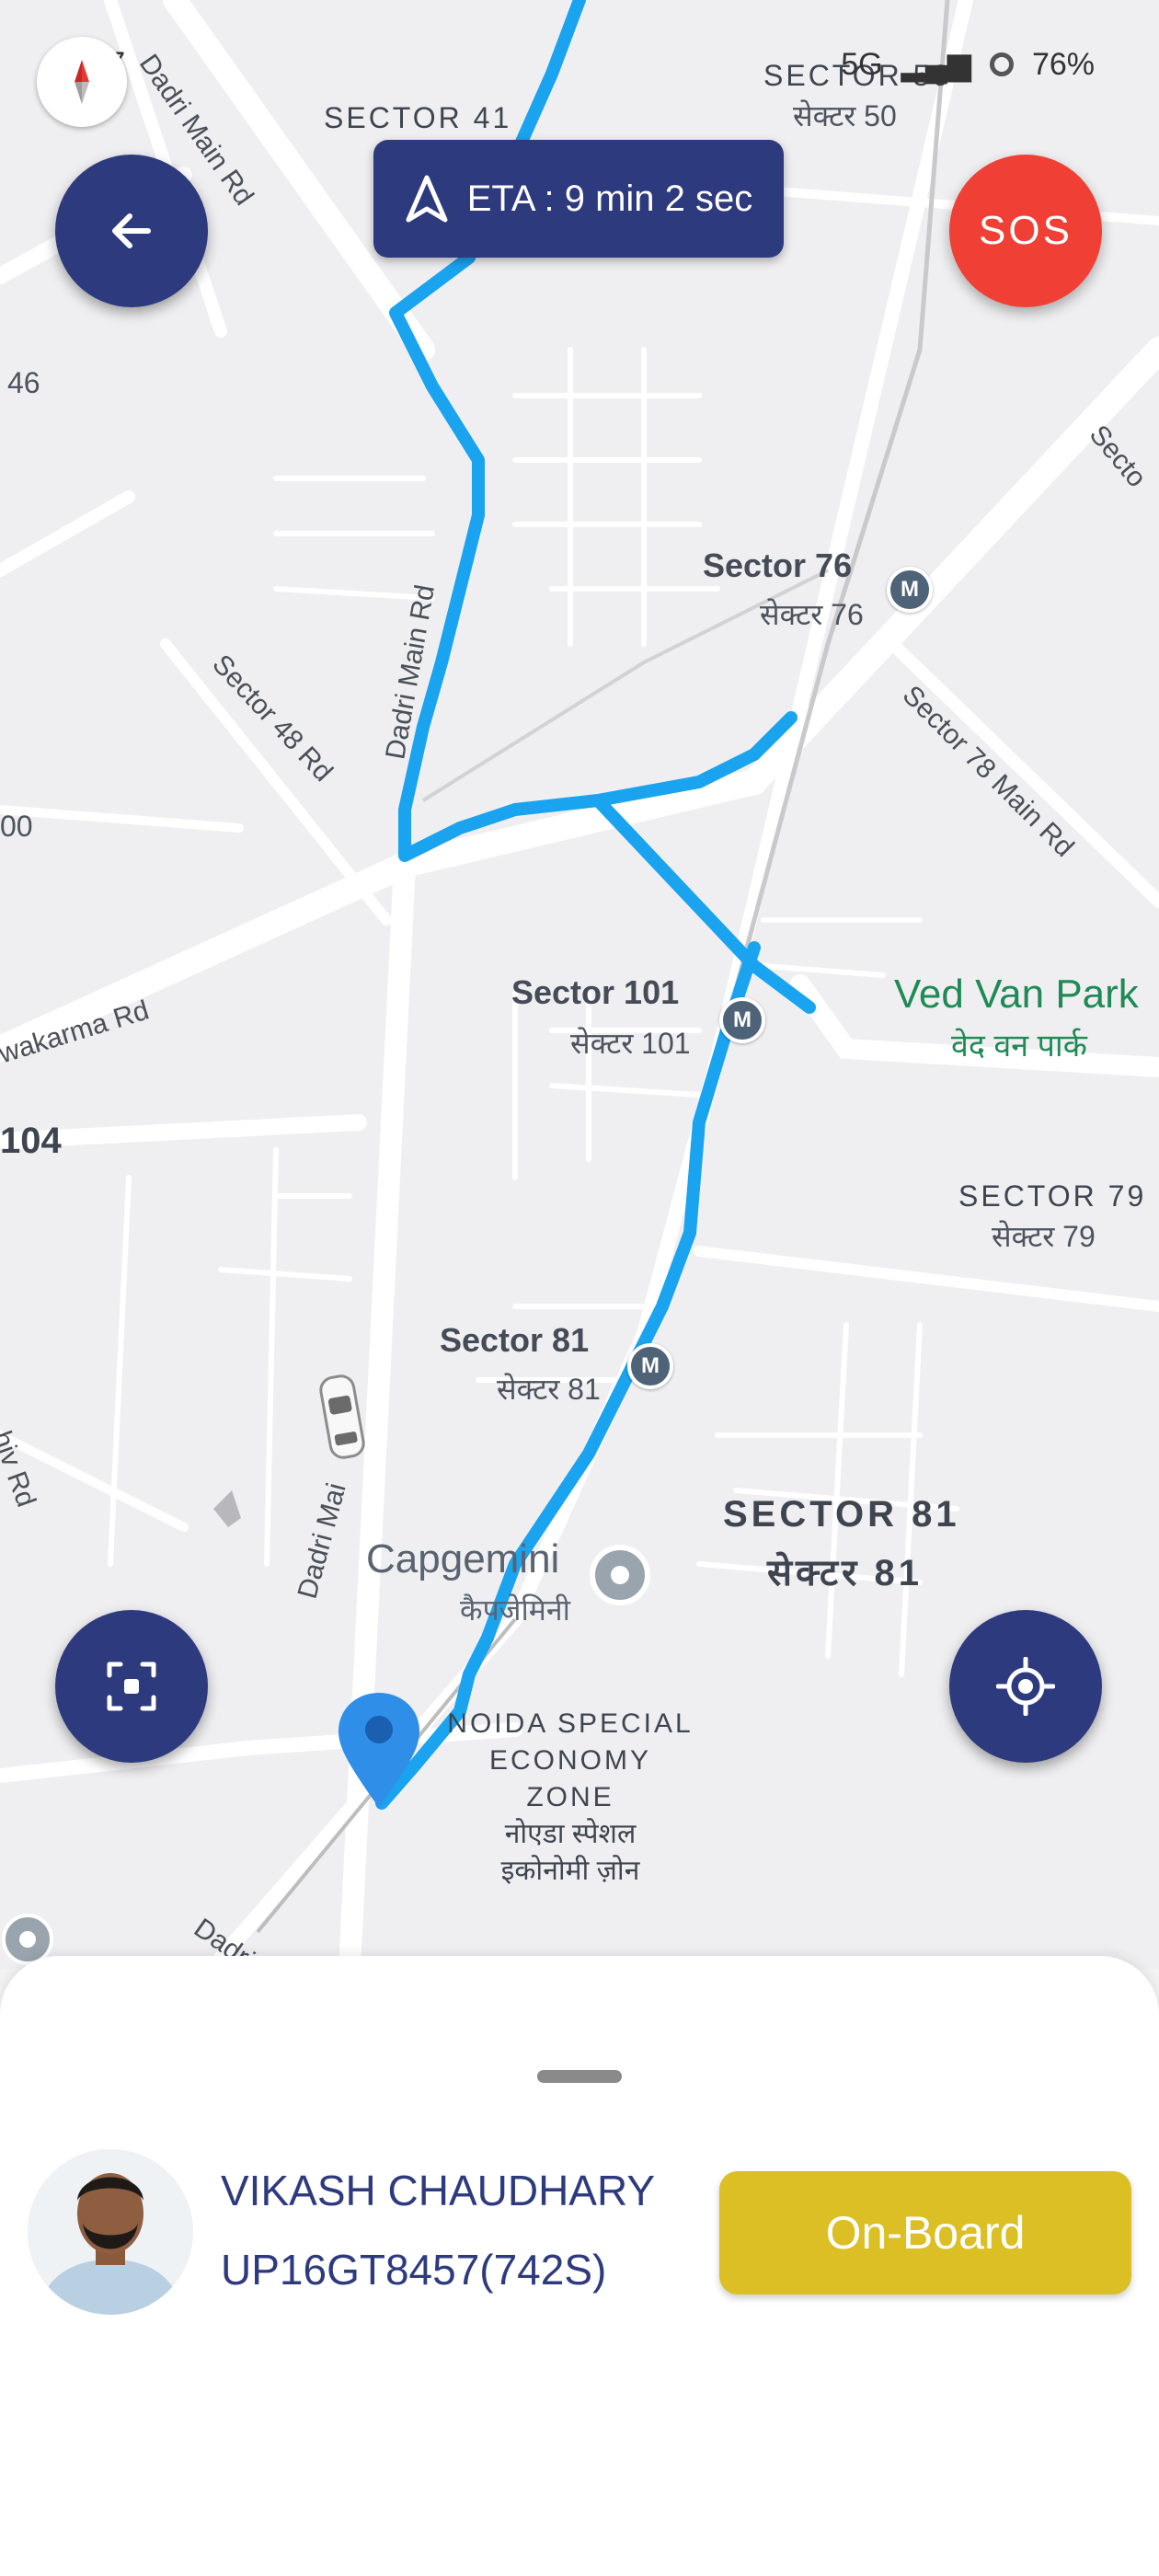 The height and width of the screenshot is (2576, 1159). What do you see at coordinates (1019, 1046) in the screenshot?
I see `map-label-ved-van-park-hi: वेद वन पार्क` at bounding box center [1019, 1046].